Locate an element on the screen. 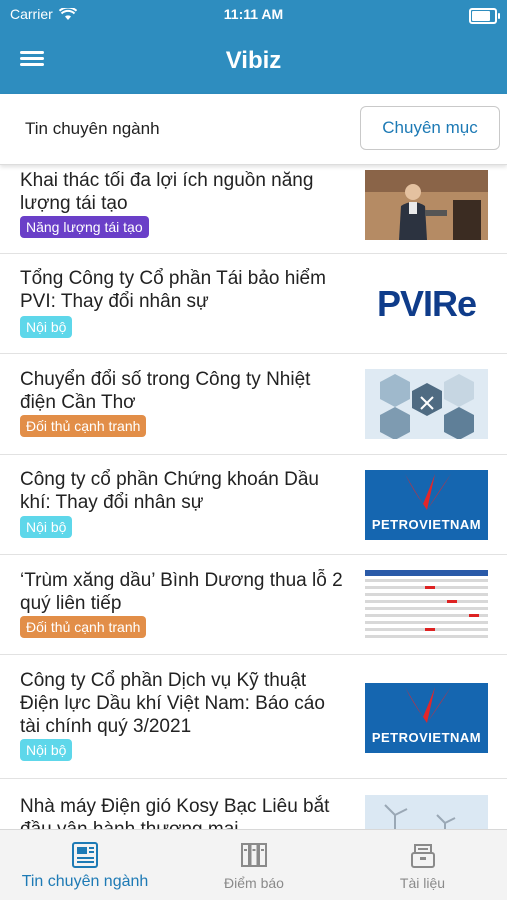 This screenshot has width=507, height=900. section-title: Tin chuyên ngành is located at coordinates (92, 128).